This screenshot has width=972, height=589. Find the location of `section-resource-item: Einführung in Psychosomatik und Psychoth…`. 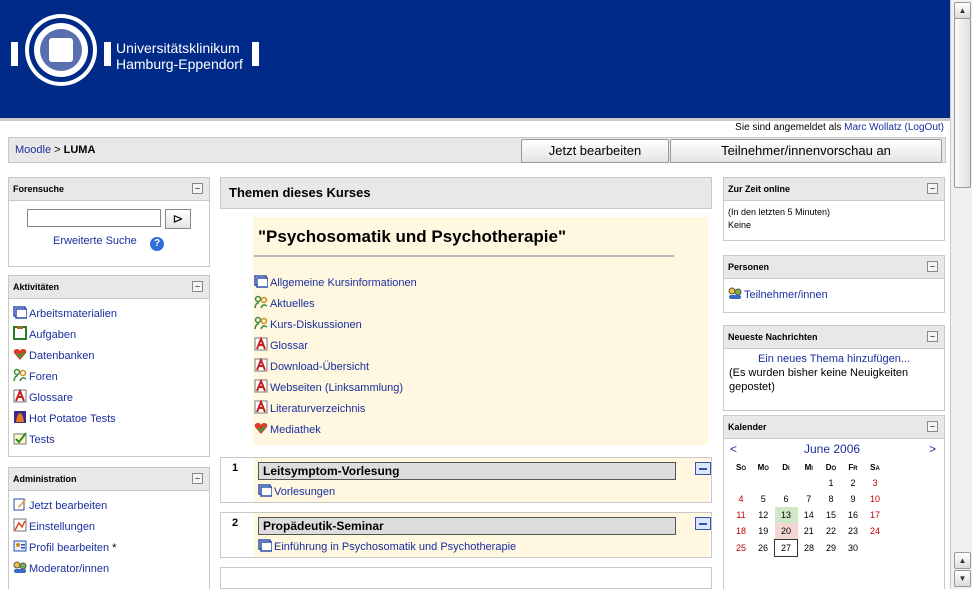

section-resource-item: Einführung in Psychosomatik und Psychoth… is located at coordinates (387, 547).